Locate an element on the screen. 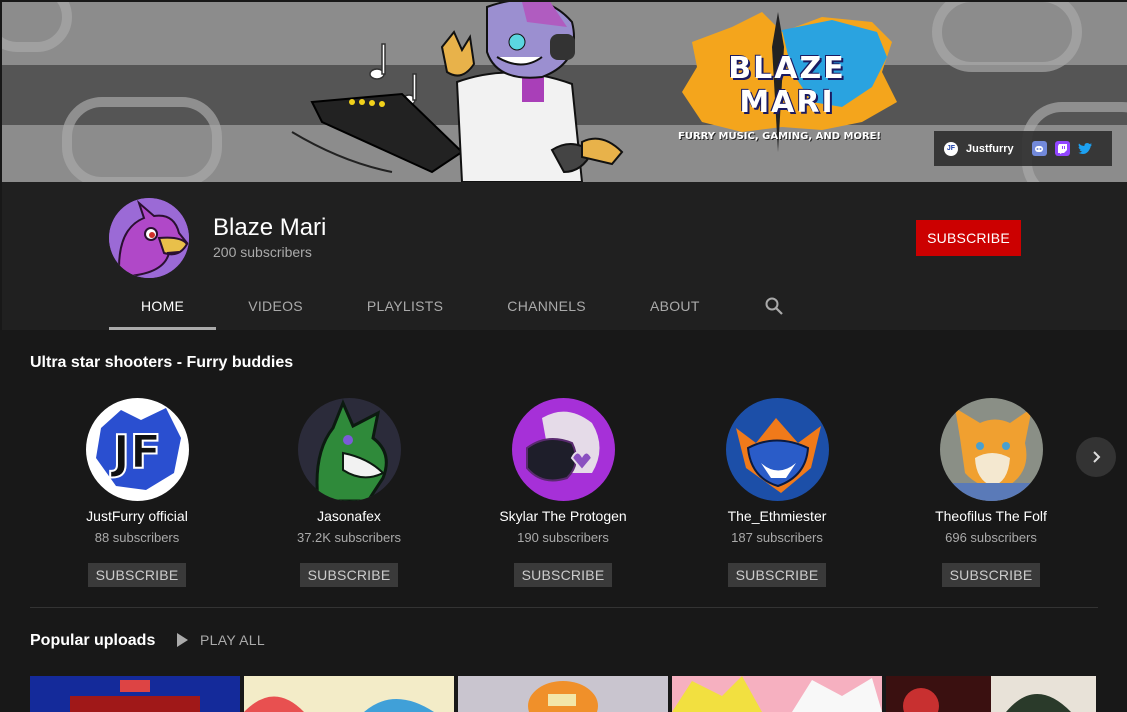  link-justfurry: Justfurry is located at coordinates (990, 149).